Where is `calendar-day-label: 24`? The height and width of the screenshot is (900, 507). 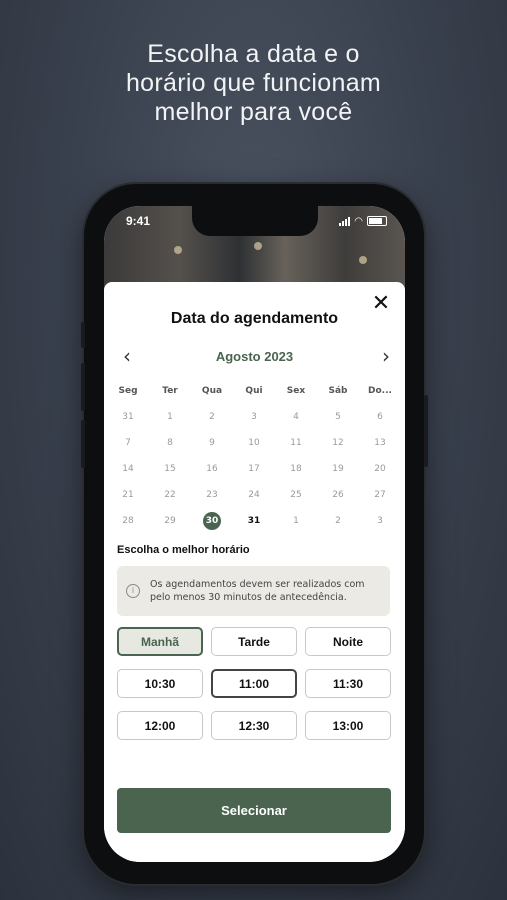
calendar-day-label: 24 is located at coordinates (254, 495).